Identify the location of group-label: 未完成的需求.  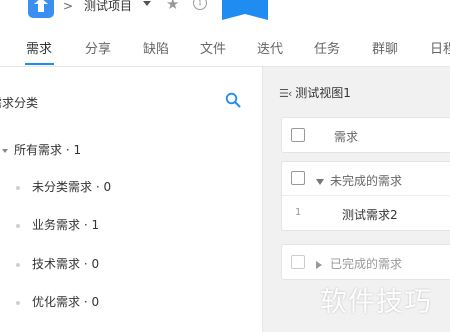
(366, 181).